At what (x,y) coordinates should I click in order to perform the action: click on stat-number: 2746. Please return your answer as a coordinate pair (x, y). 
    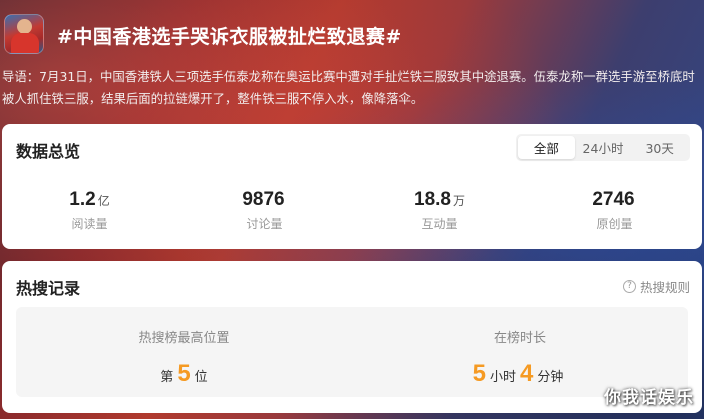
    Looking at the image, I should click on (613, 199).